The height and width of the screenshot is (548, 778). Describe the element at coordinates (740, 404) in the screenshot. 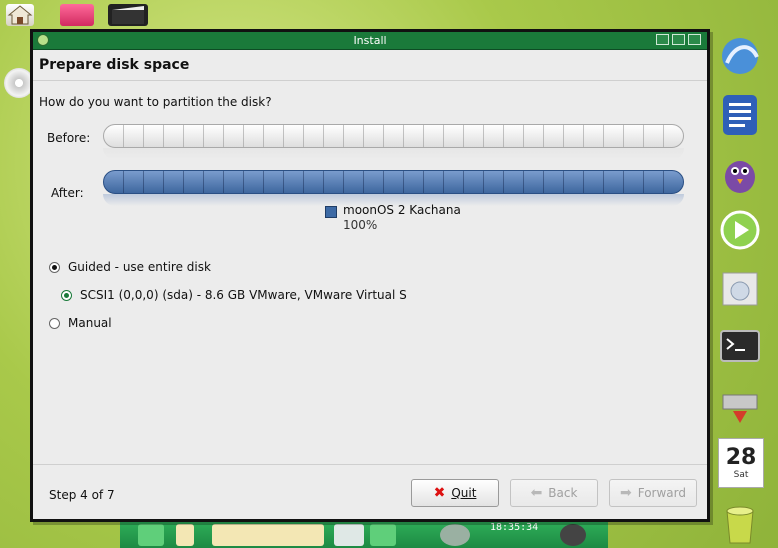

I see `archive-icon` at that location.